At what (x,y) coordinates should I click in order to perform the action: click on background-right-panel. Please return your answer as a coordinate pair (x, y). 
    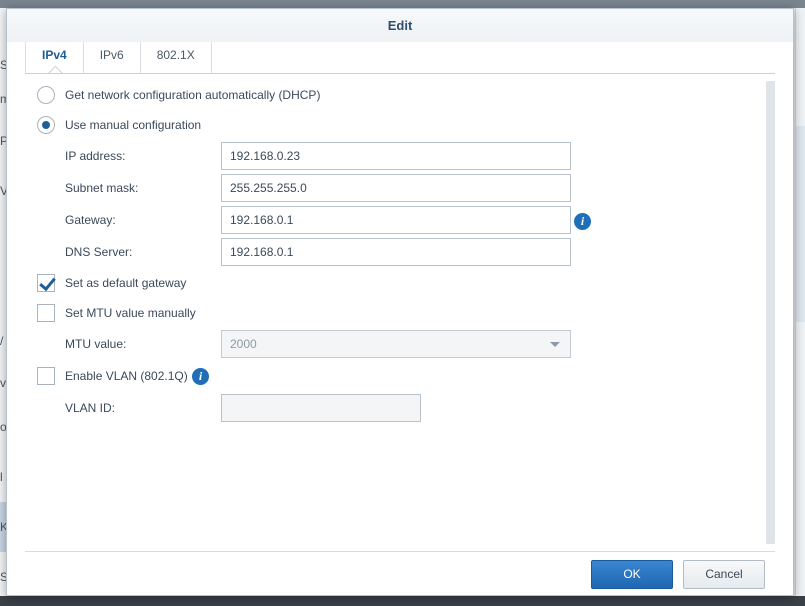
    Looking at the image, I should click on (800, 302).